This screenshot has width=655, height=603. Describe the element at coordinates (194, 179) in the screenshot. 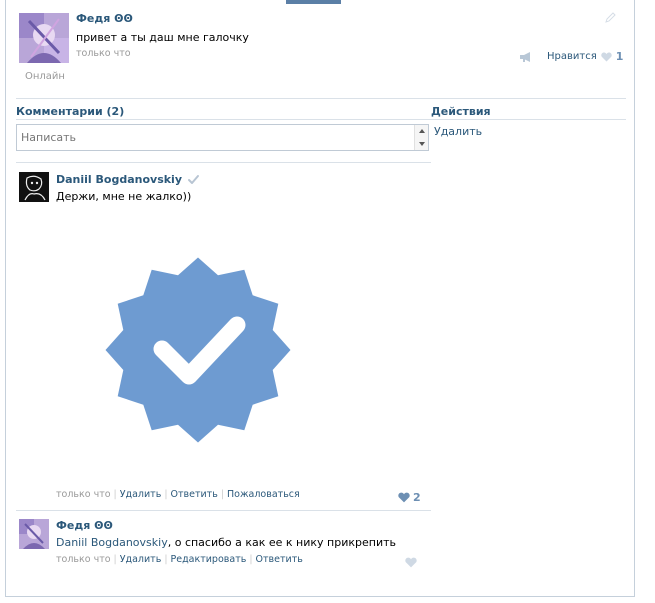

I see `verified-check-icon` at that location.